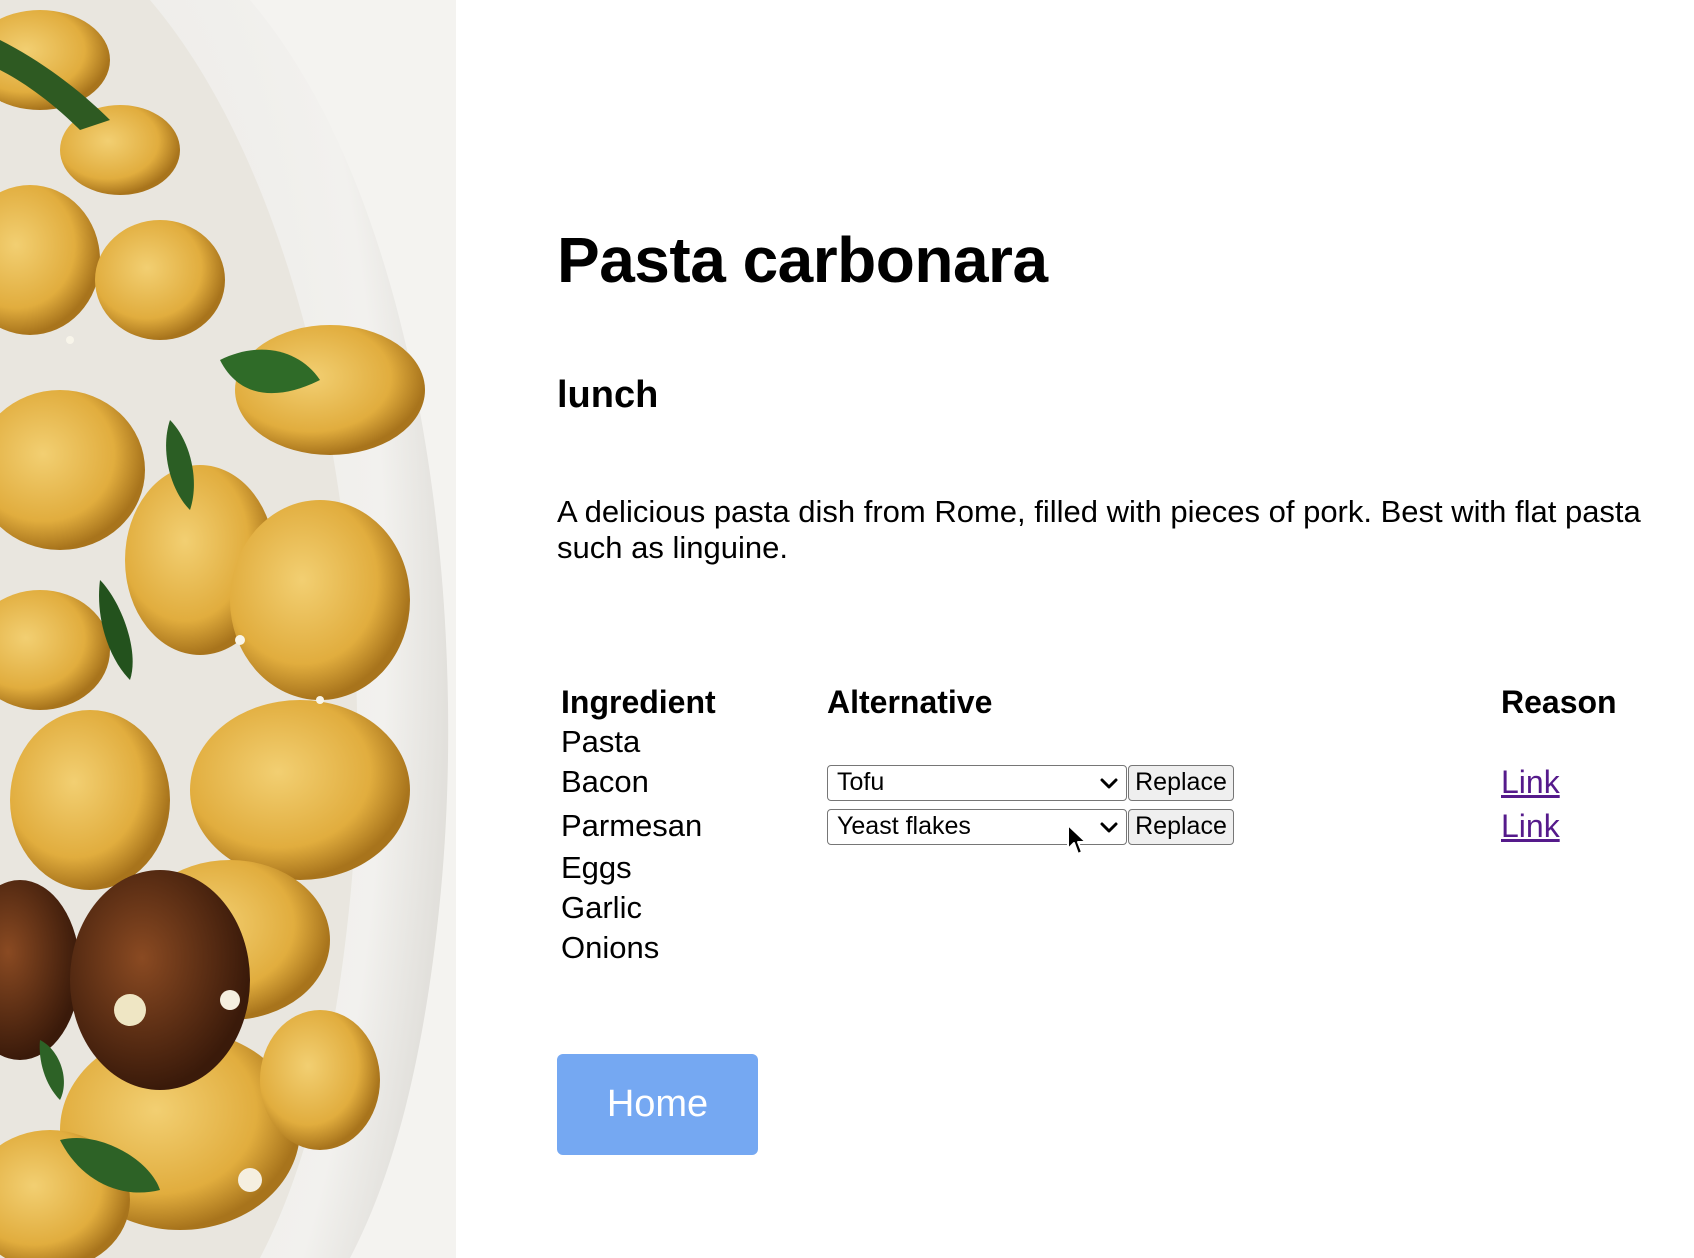 The width and height of the screenshot is (1694, 1258). I want to click on table-row: Parmesan Yeast flakes Replace Link, so click(1107, 826).